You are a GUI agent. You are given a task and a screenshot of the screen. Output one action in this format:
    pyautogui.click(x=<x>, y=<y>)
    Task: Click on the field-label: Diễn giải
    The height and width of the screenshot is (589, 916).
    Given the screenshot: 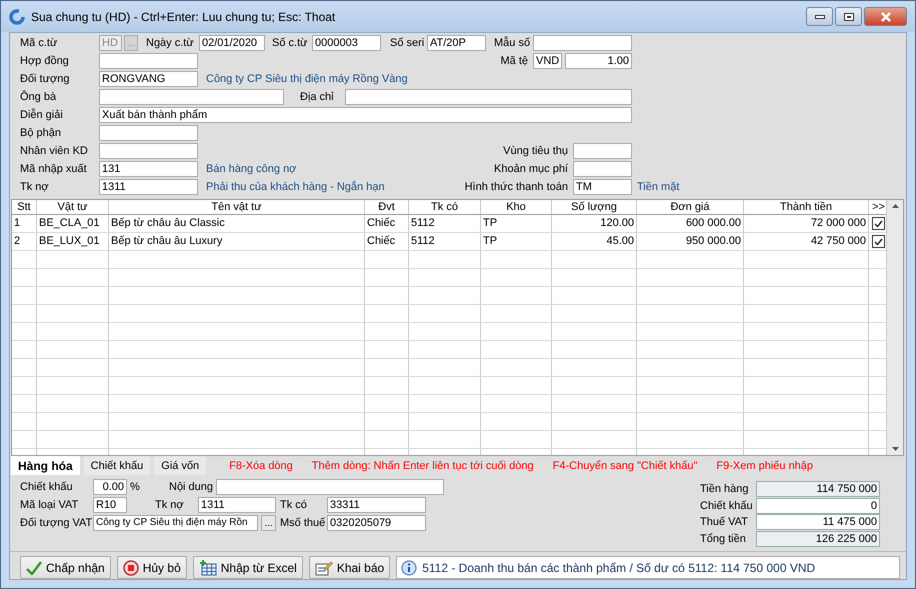 What is the action you would take?
    pyautogui.click(x=42, y=115)
    